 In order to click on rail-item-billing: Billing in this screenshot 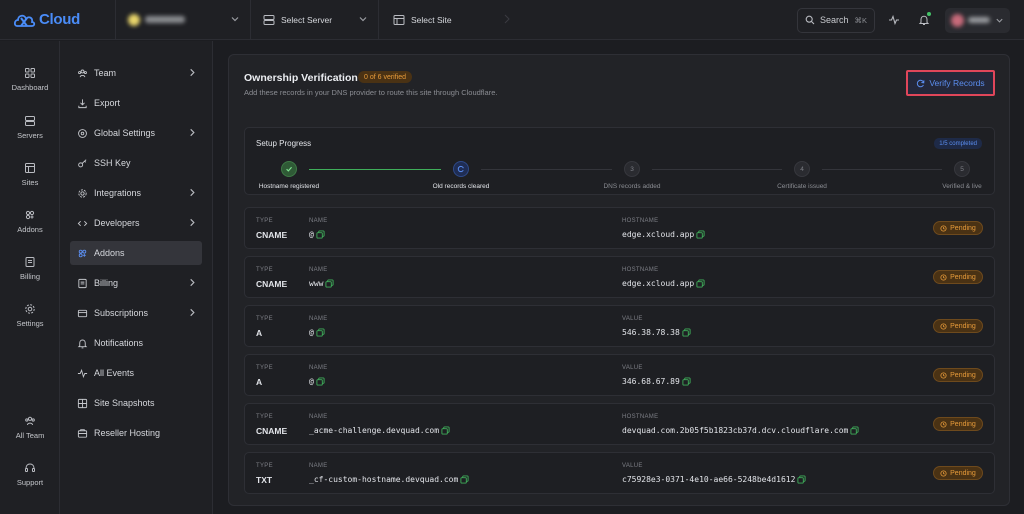, I will do `click(30, 268)`.